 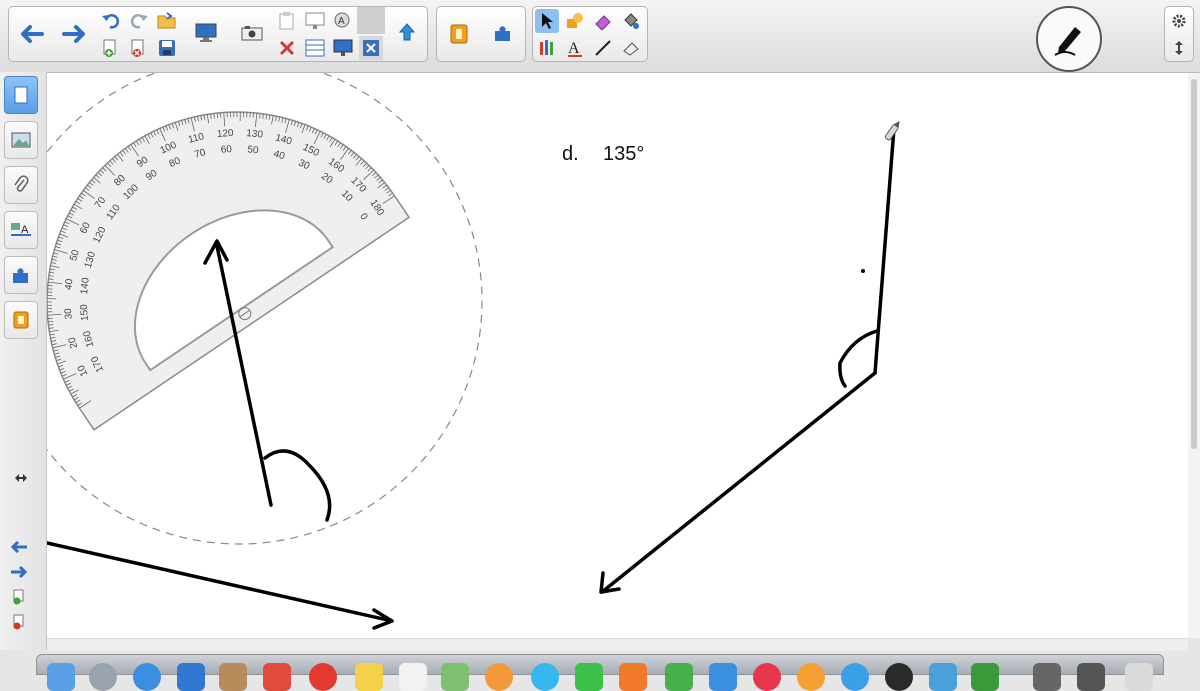 I want to click on right-angle-ray-up, so click(x=884, y=250).